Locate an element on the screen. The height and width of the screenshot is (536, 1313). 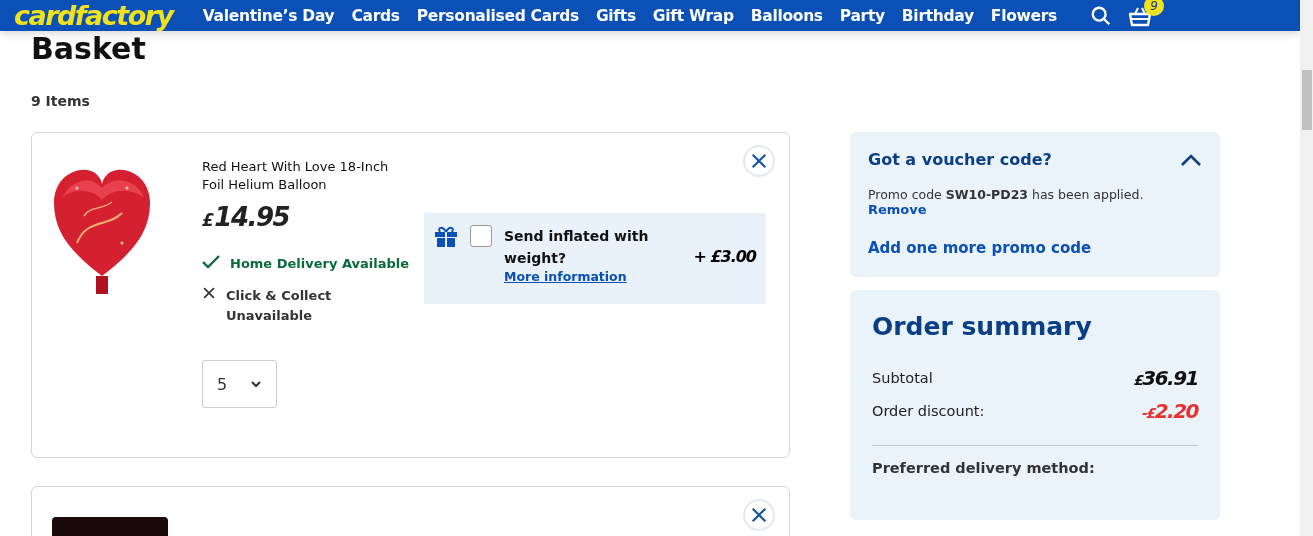
nav-link: Flowers is located at coordinates (1023, 15).